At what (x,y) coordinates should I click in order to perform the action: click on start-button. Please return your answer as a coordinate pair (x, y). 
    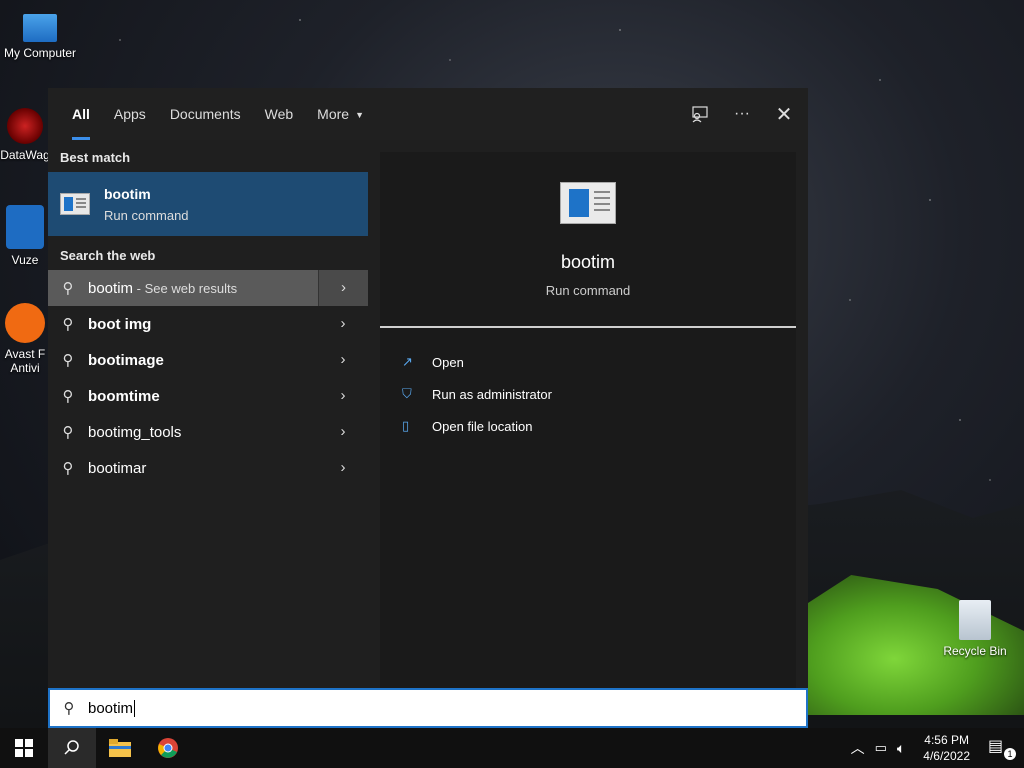
    Looking at the image, I should click on (24, 748).